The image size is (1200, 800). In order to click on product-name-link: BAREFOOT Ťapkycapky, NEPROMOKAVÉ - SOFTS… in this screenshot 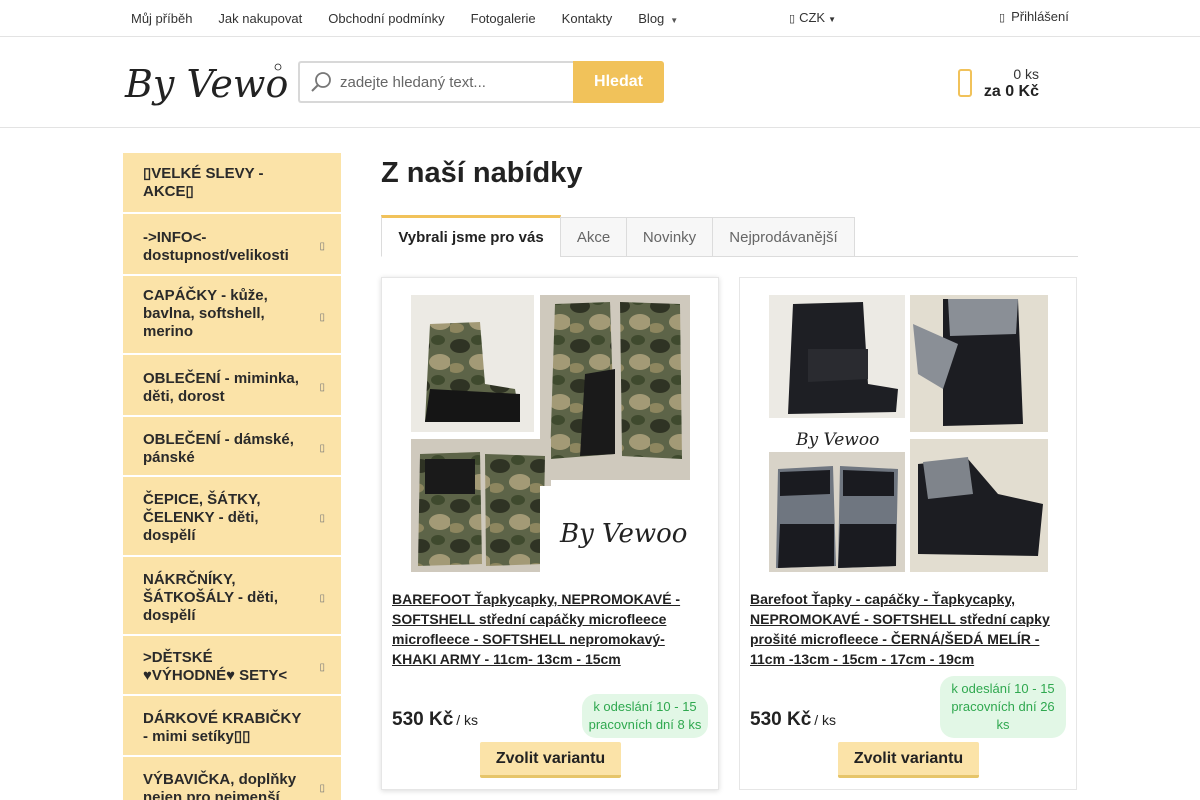, I will do `click(550, 629)`.